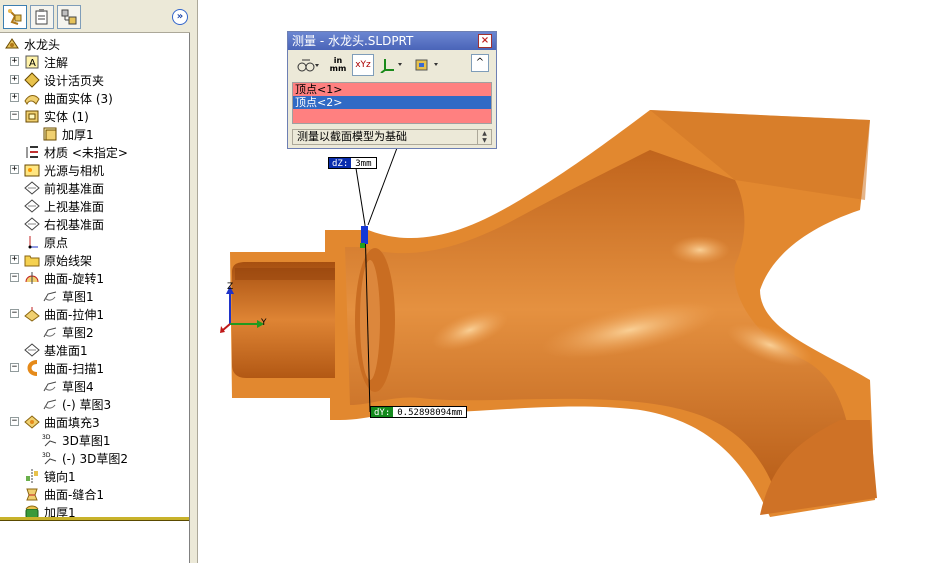 This screenshot has height=563, width=938. I want to click on surface-revolve-icon, so click(32, 278).